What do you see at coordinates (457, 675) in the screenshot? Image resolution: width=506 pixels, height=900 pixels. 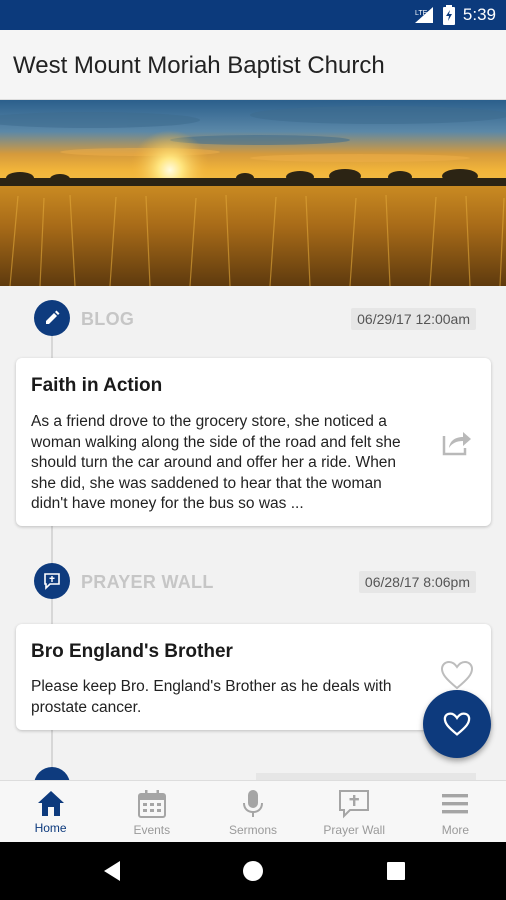 I see `heart-outline-icon` at bounding box center [457, 675].